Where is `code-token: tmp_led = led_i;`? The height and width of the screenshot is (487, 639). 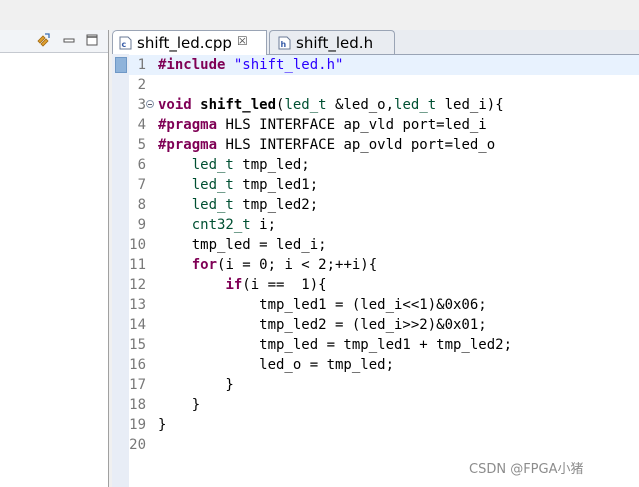
code-token: tmp_led = led_i; is located at coordinates (242, 245).